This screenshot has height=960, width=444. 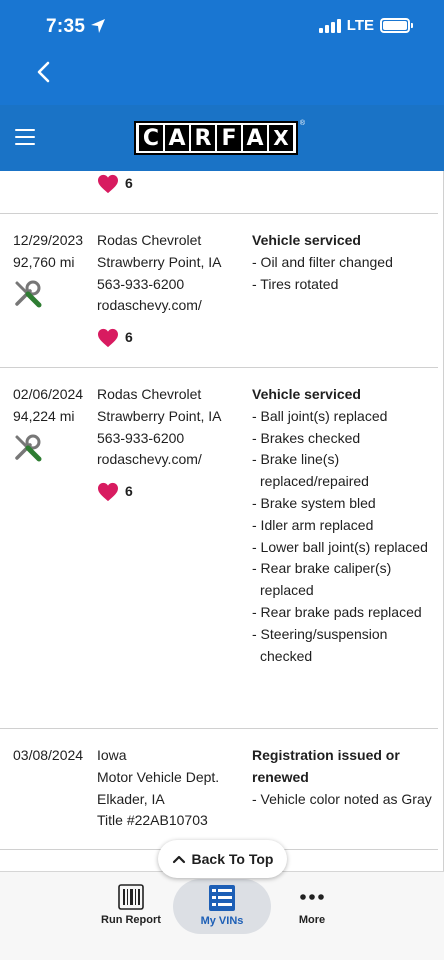 I want to click on comment-item: - Rear brake caliper(s) replaced, so click(x=322, y=579).